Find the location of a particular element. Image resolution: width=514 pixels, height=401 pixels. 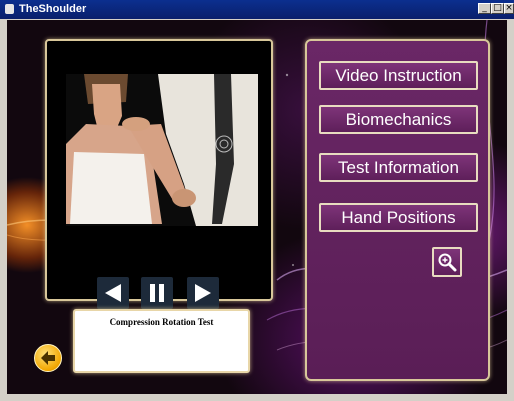

back-arrow-icon is located at coordinates (48, 358).